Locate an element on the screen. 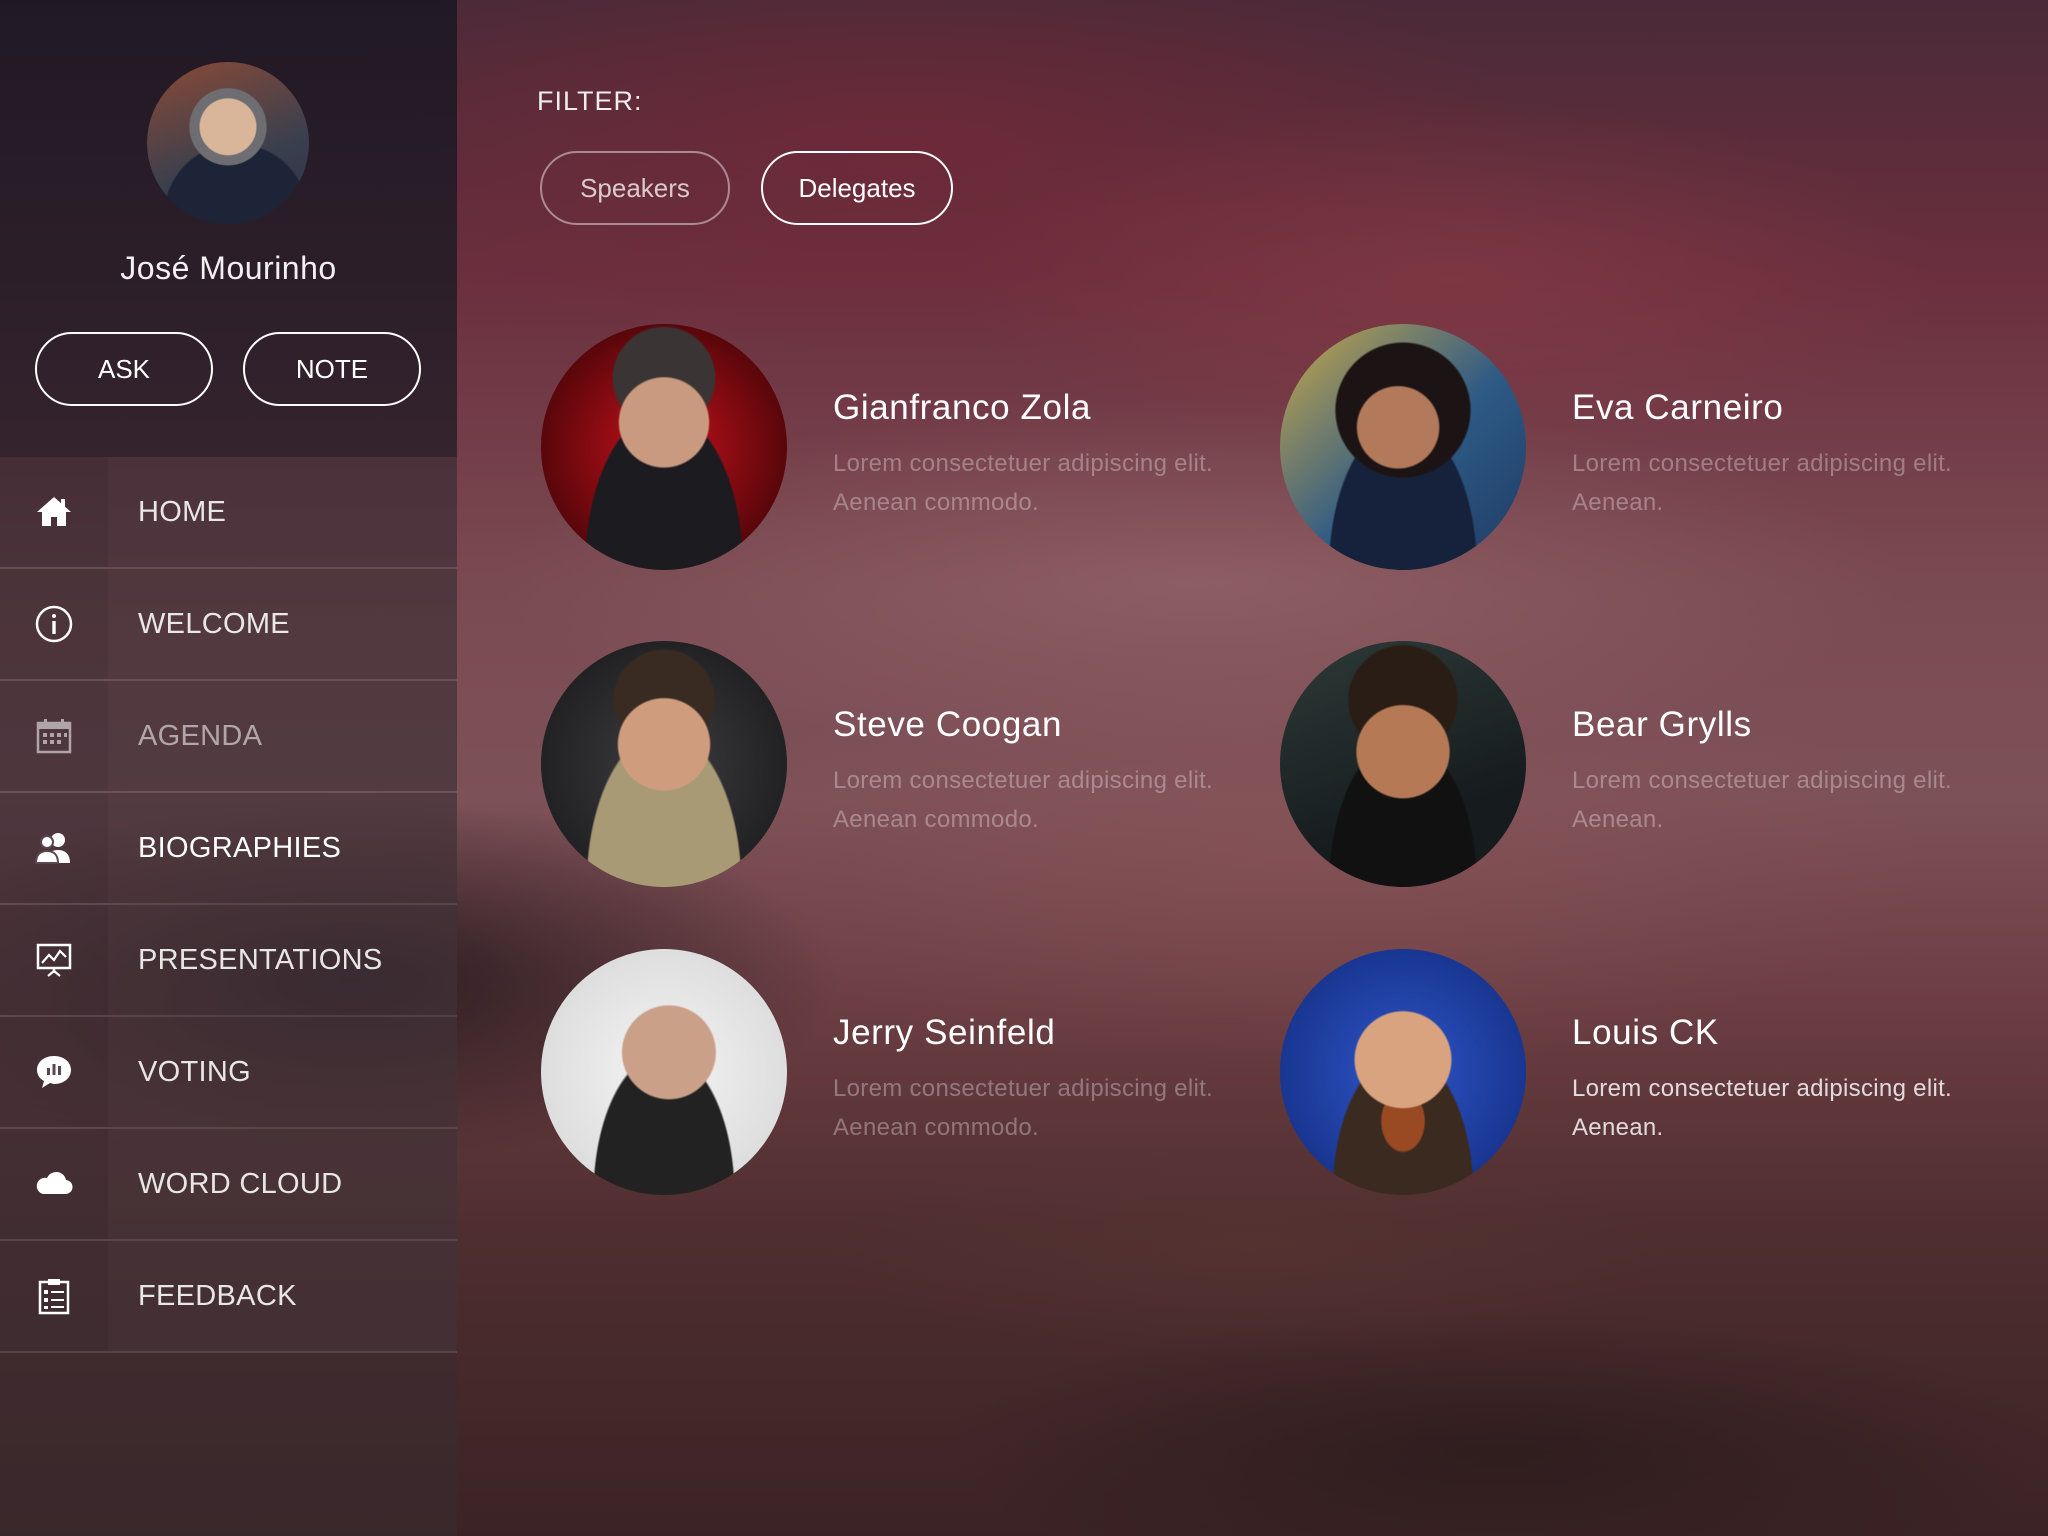  person-name: Steve Coogan is located at coordinates (948, 724).